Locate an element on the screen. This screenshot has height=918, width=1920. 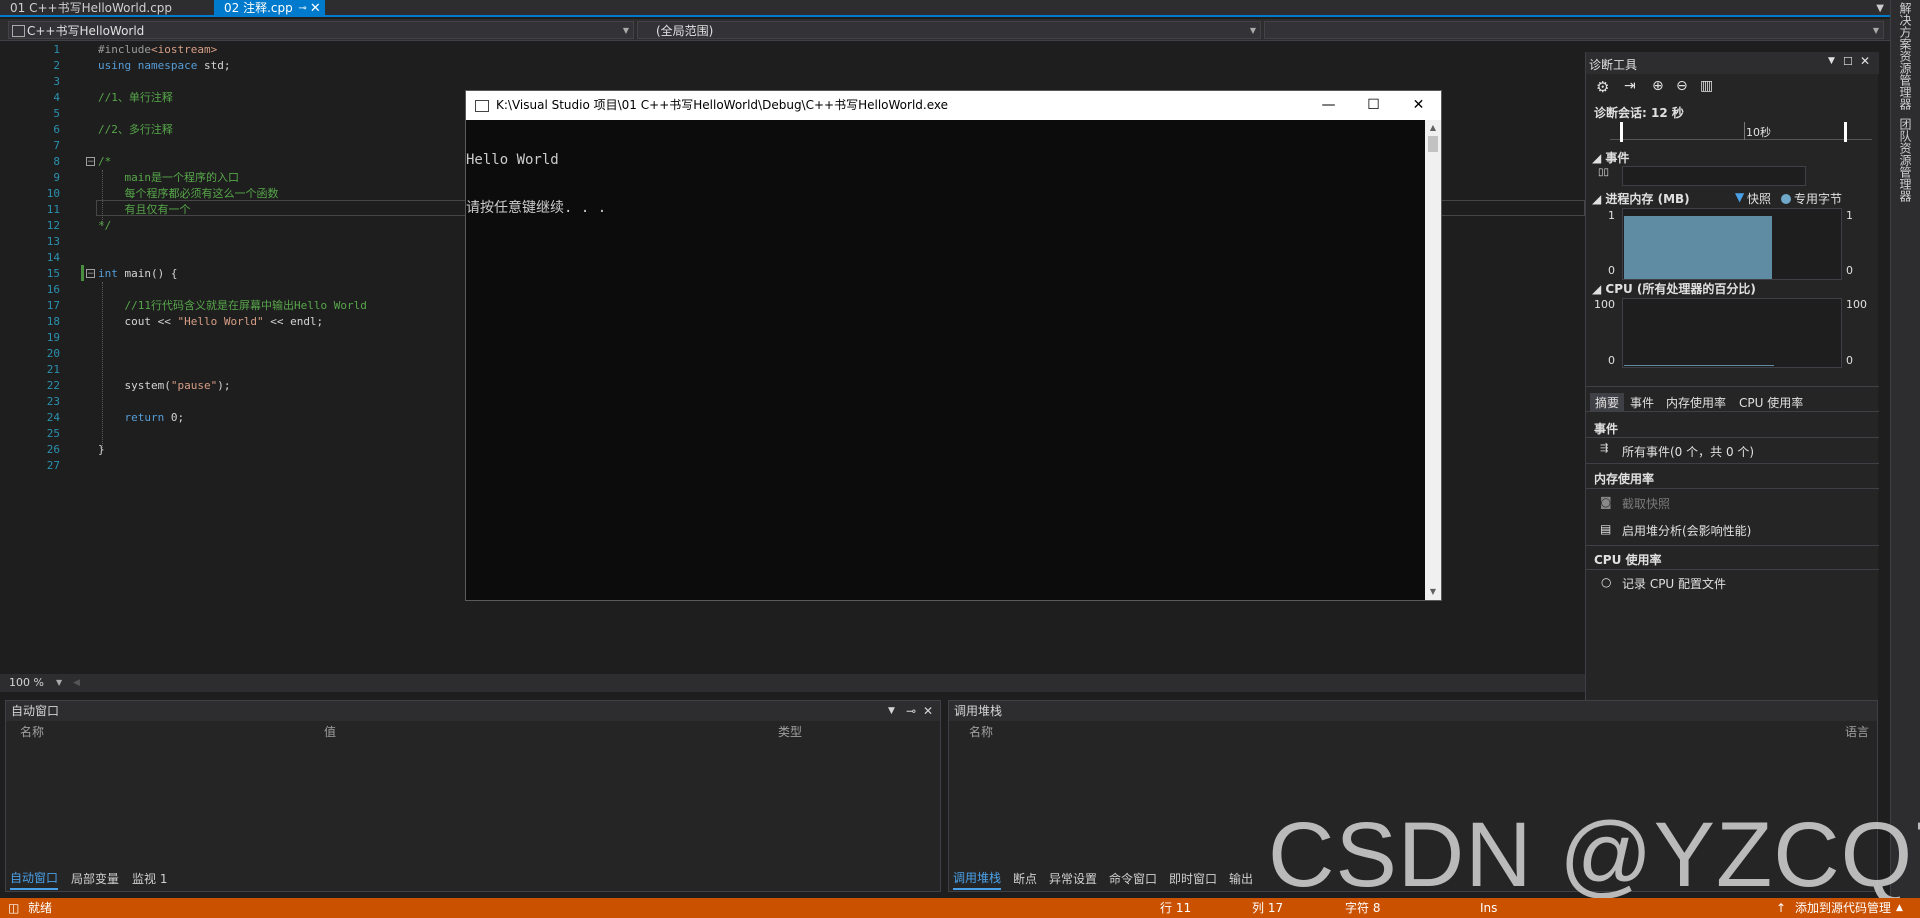
events-section-header: ◢ 事件 is located at coordinates (1610, 157).